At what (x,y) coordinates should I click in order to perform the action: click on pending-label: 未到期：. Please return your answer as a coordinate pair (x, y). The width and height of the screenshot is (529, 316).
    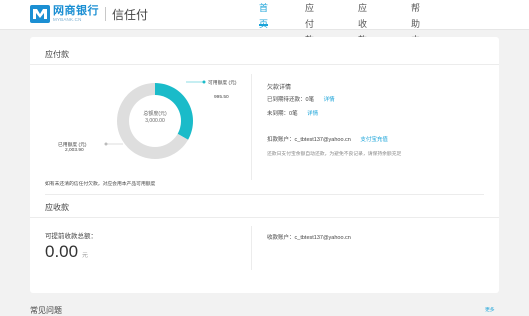
    Looking at the image, I should click on (278, 114).